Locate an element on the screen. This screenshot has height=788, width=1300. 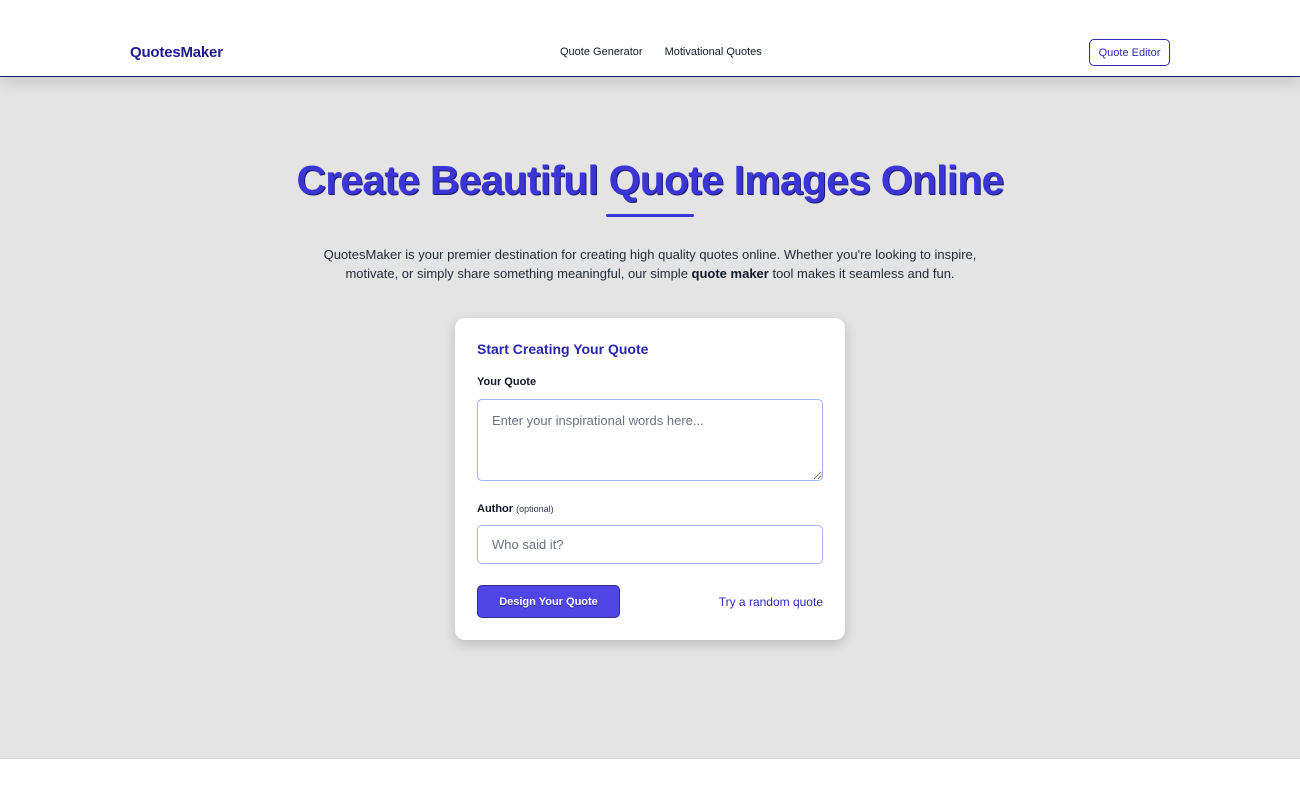
nav-motivational-quotes: Motivational Quotes is located at coordinates (713, 52).